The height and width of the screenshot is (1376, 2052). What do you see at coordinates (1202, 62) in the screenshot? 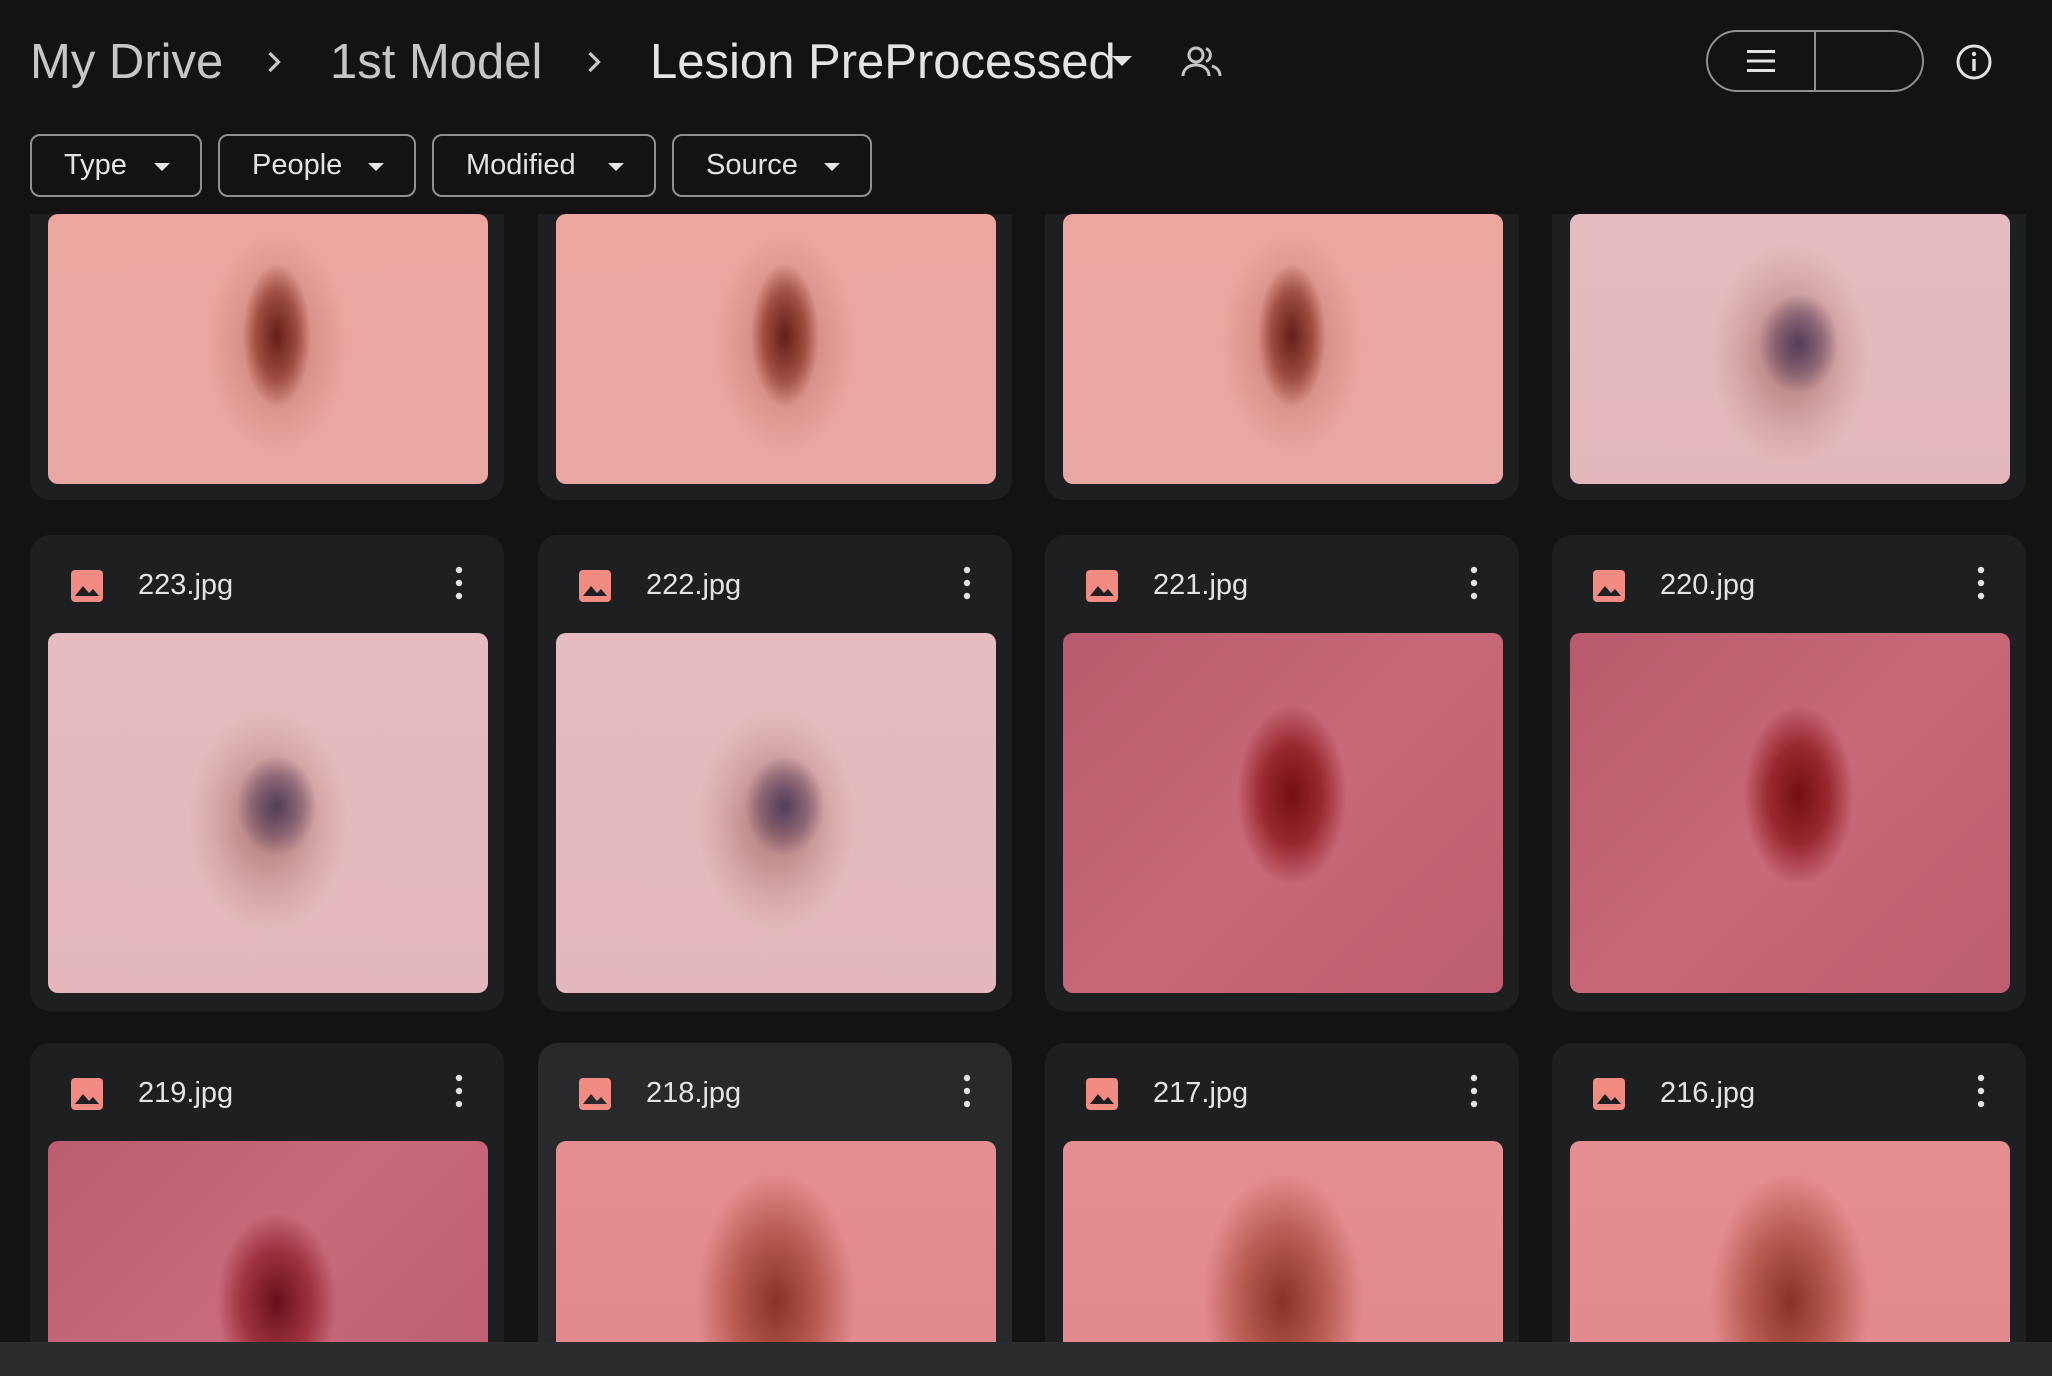
I see `shared-people-icon` at bounding box center [1202, 62].